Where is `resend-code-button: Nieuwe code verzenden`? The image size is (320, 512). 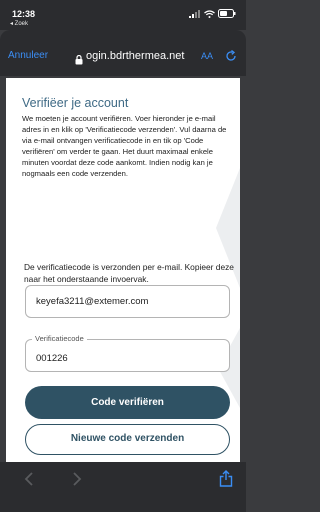
resend-code-button: Nieuwe code verzenden is located at coordinates (127, 439).